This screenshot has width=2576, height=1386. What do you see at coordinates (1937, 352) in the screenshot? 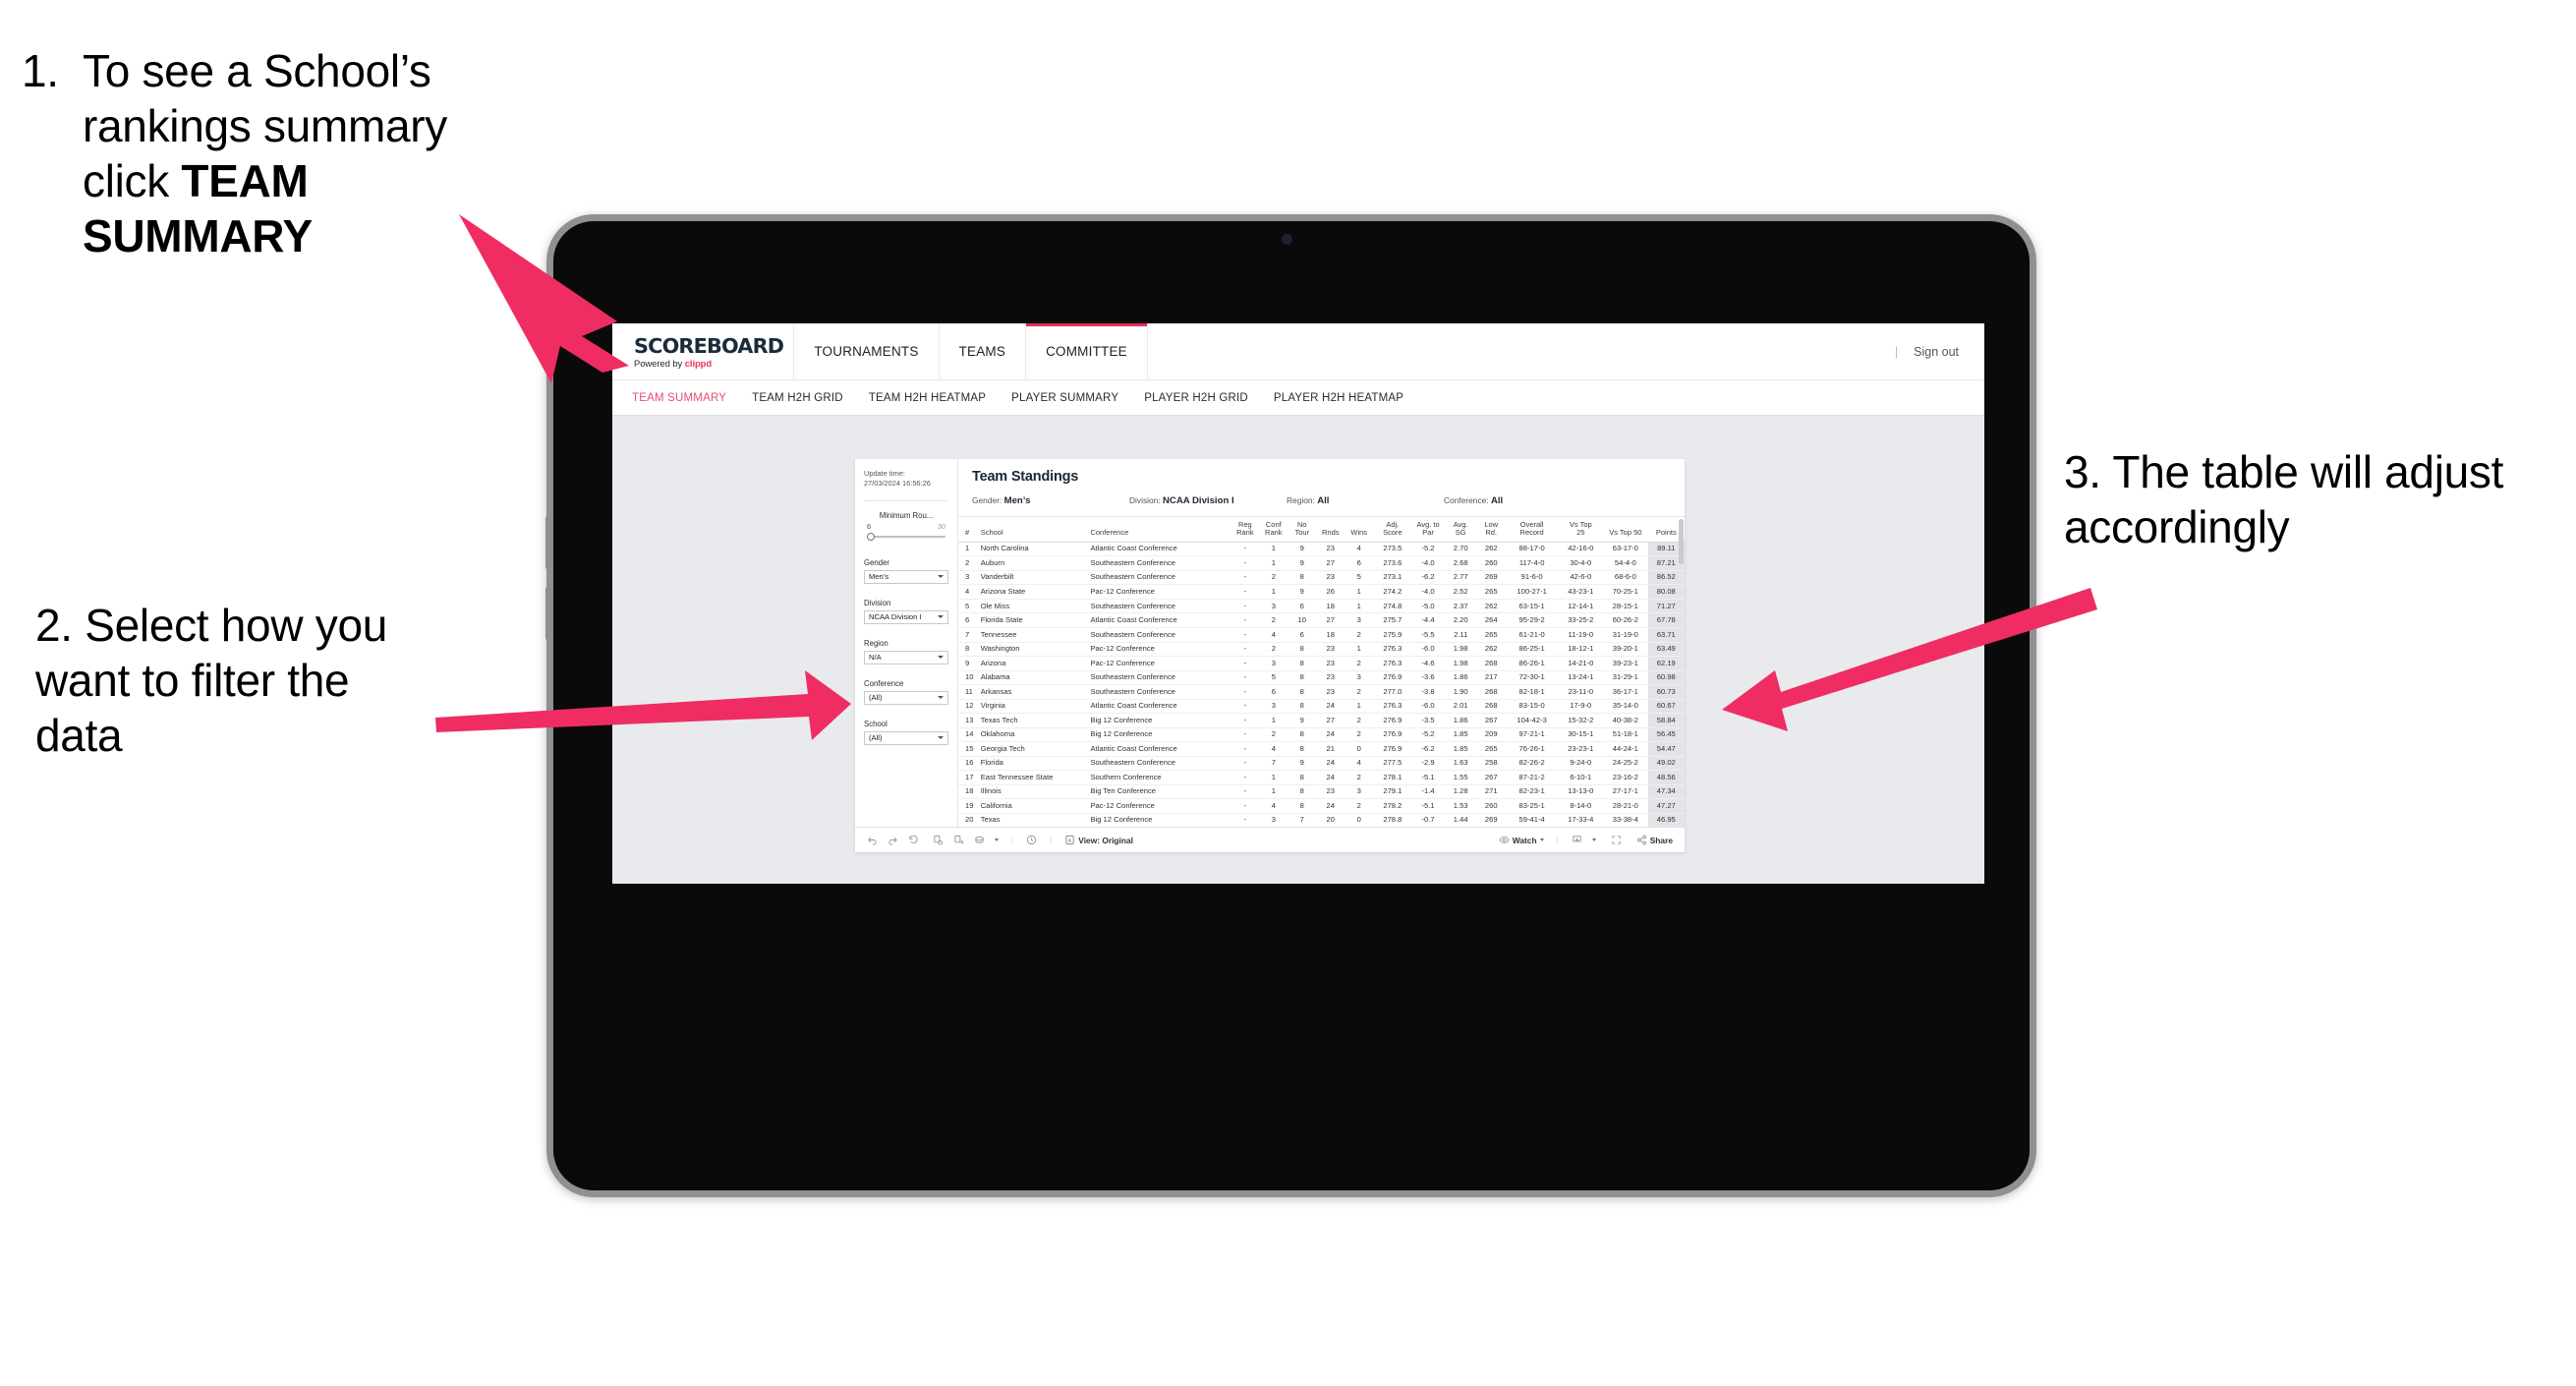
I see `sign-out-link: Sign out` at bounding box center [1937, 352].